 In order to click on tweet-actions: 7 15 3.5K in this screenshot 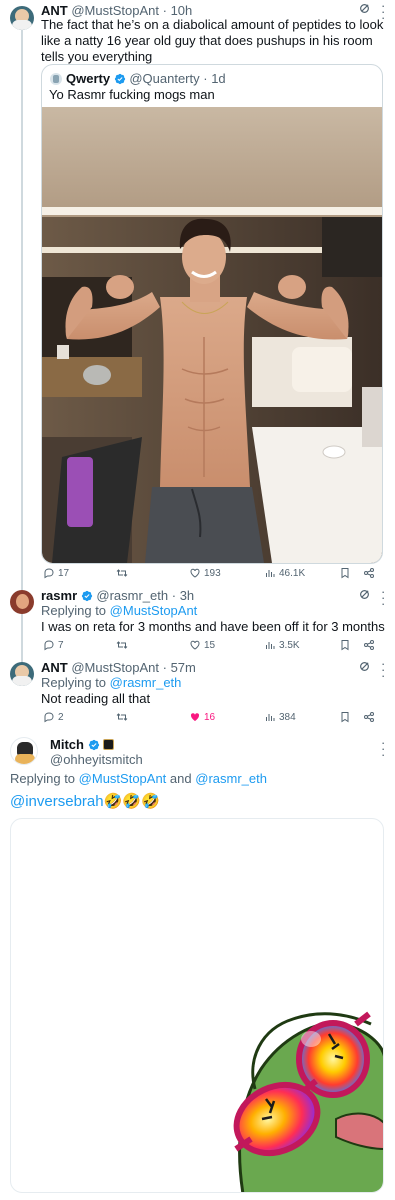, I will do `click(213, 647)`.